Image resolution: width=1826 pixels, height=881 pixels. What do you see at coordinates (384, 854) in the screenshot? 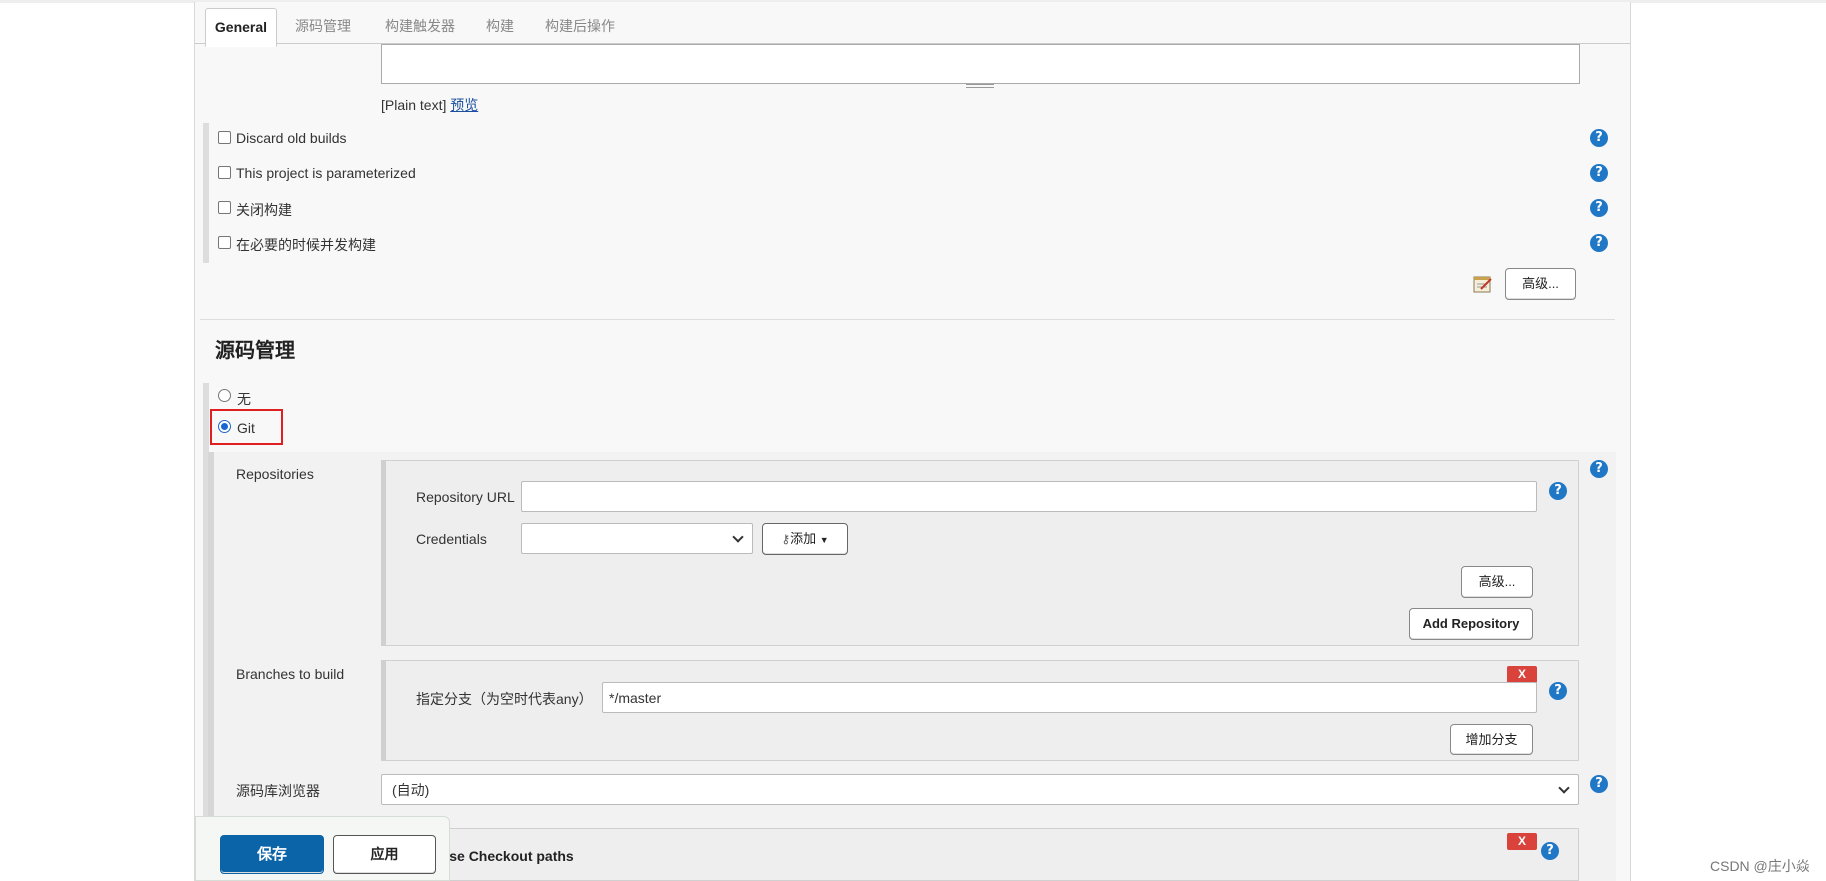
I see `apply-button: 应用` at bounding box center [384, 854].